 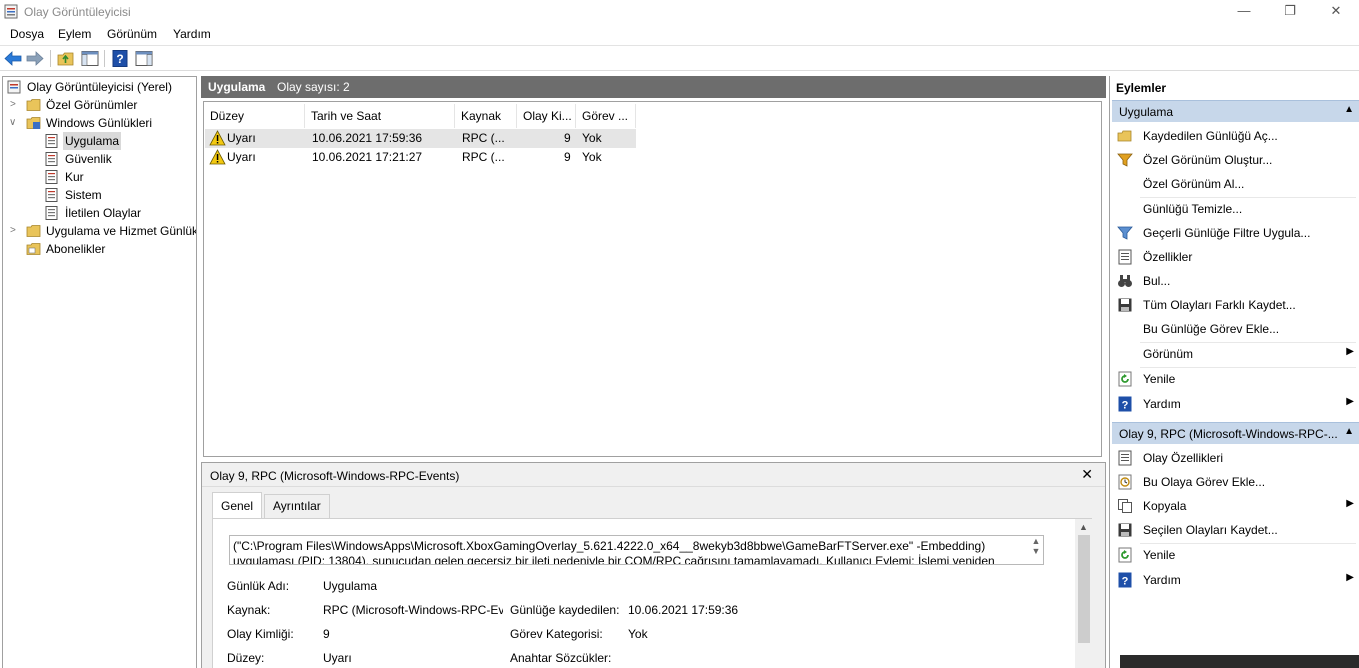 I want to click on table-row: Uyarı 10.06.2021 17:21:27 RPC (... 9 Yok, so click(x=420, y=157).